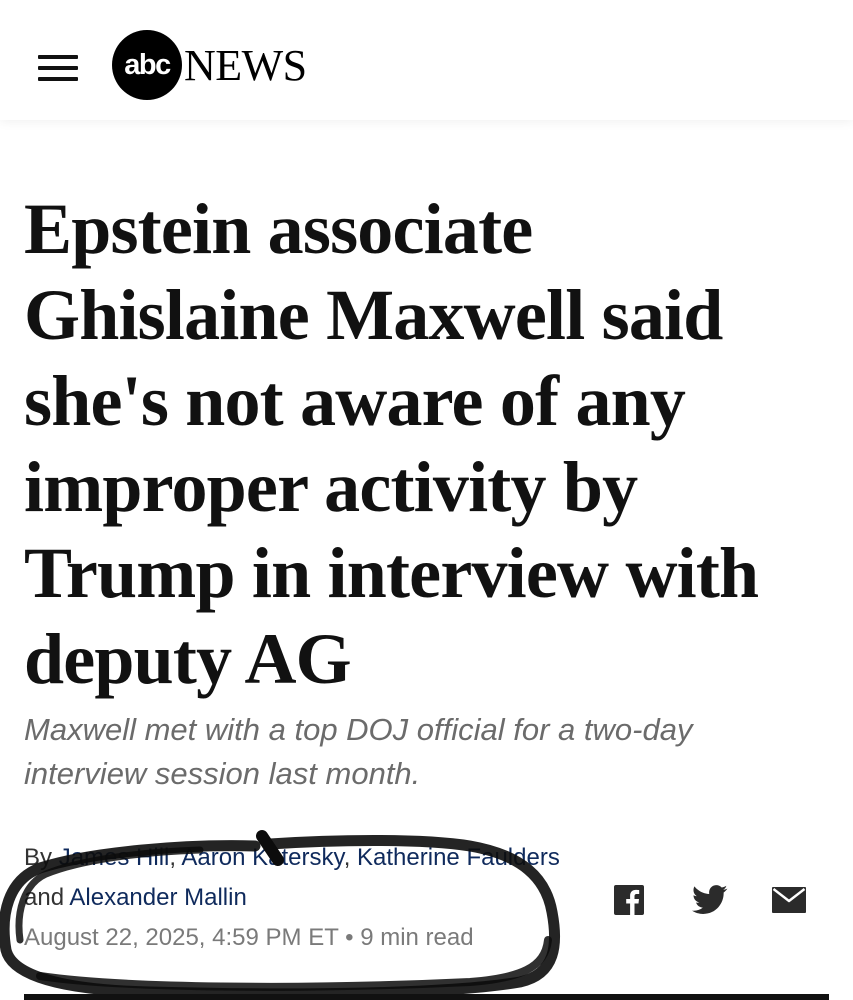 The height and width of the screenshot is (1000, 853). Describe the element at coordinates (114, 857) in the screenshot. I see `author-link: James Hill` at that location.